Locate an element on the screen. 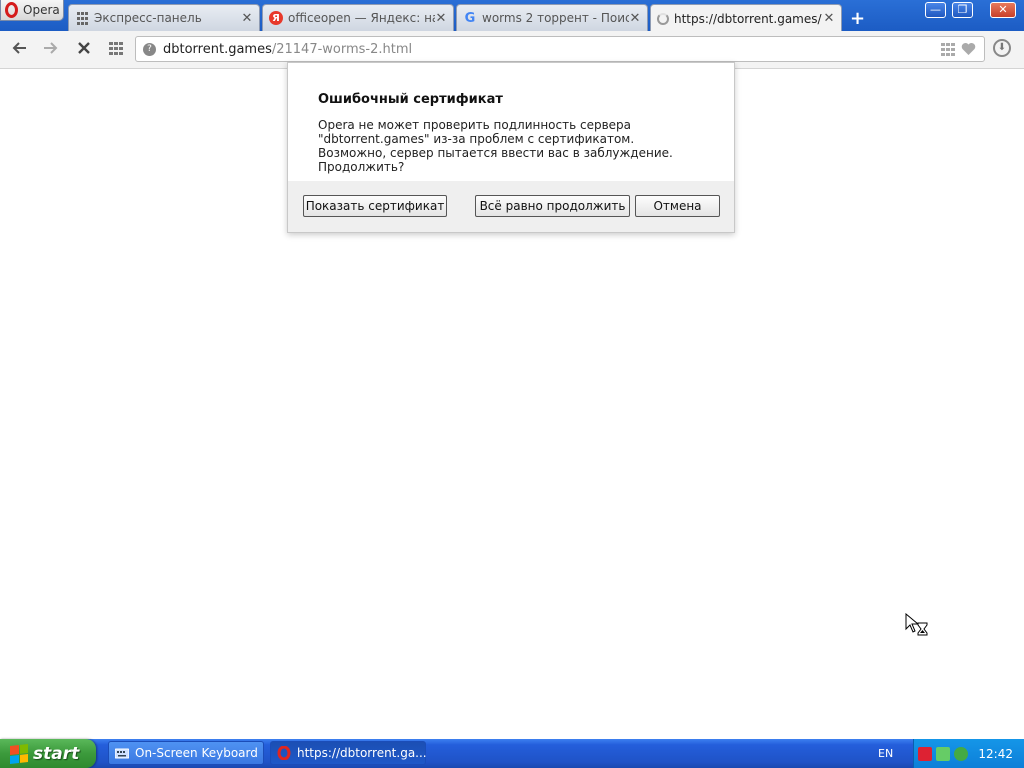 The image size is (1024, 768). dialog-title: Ошибочный сертификат is located at coordinates (410, 99).